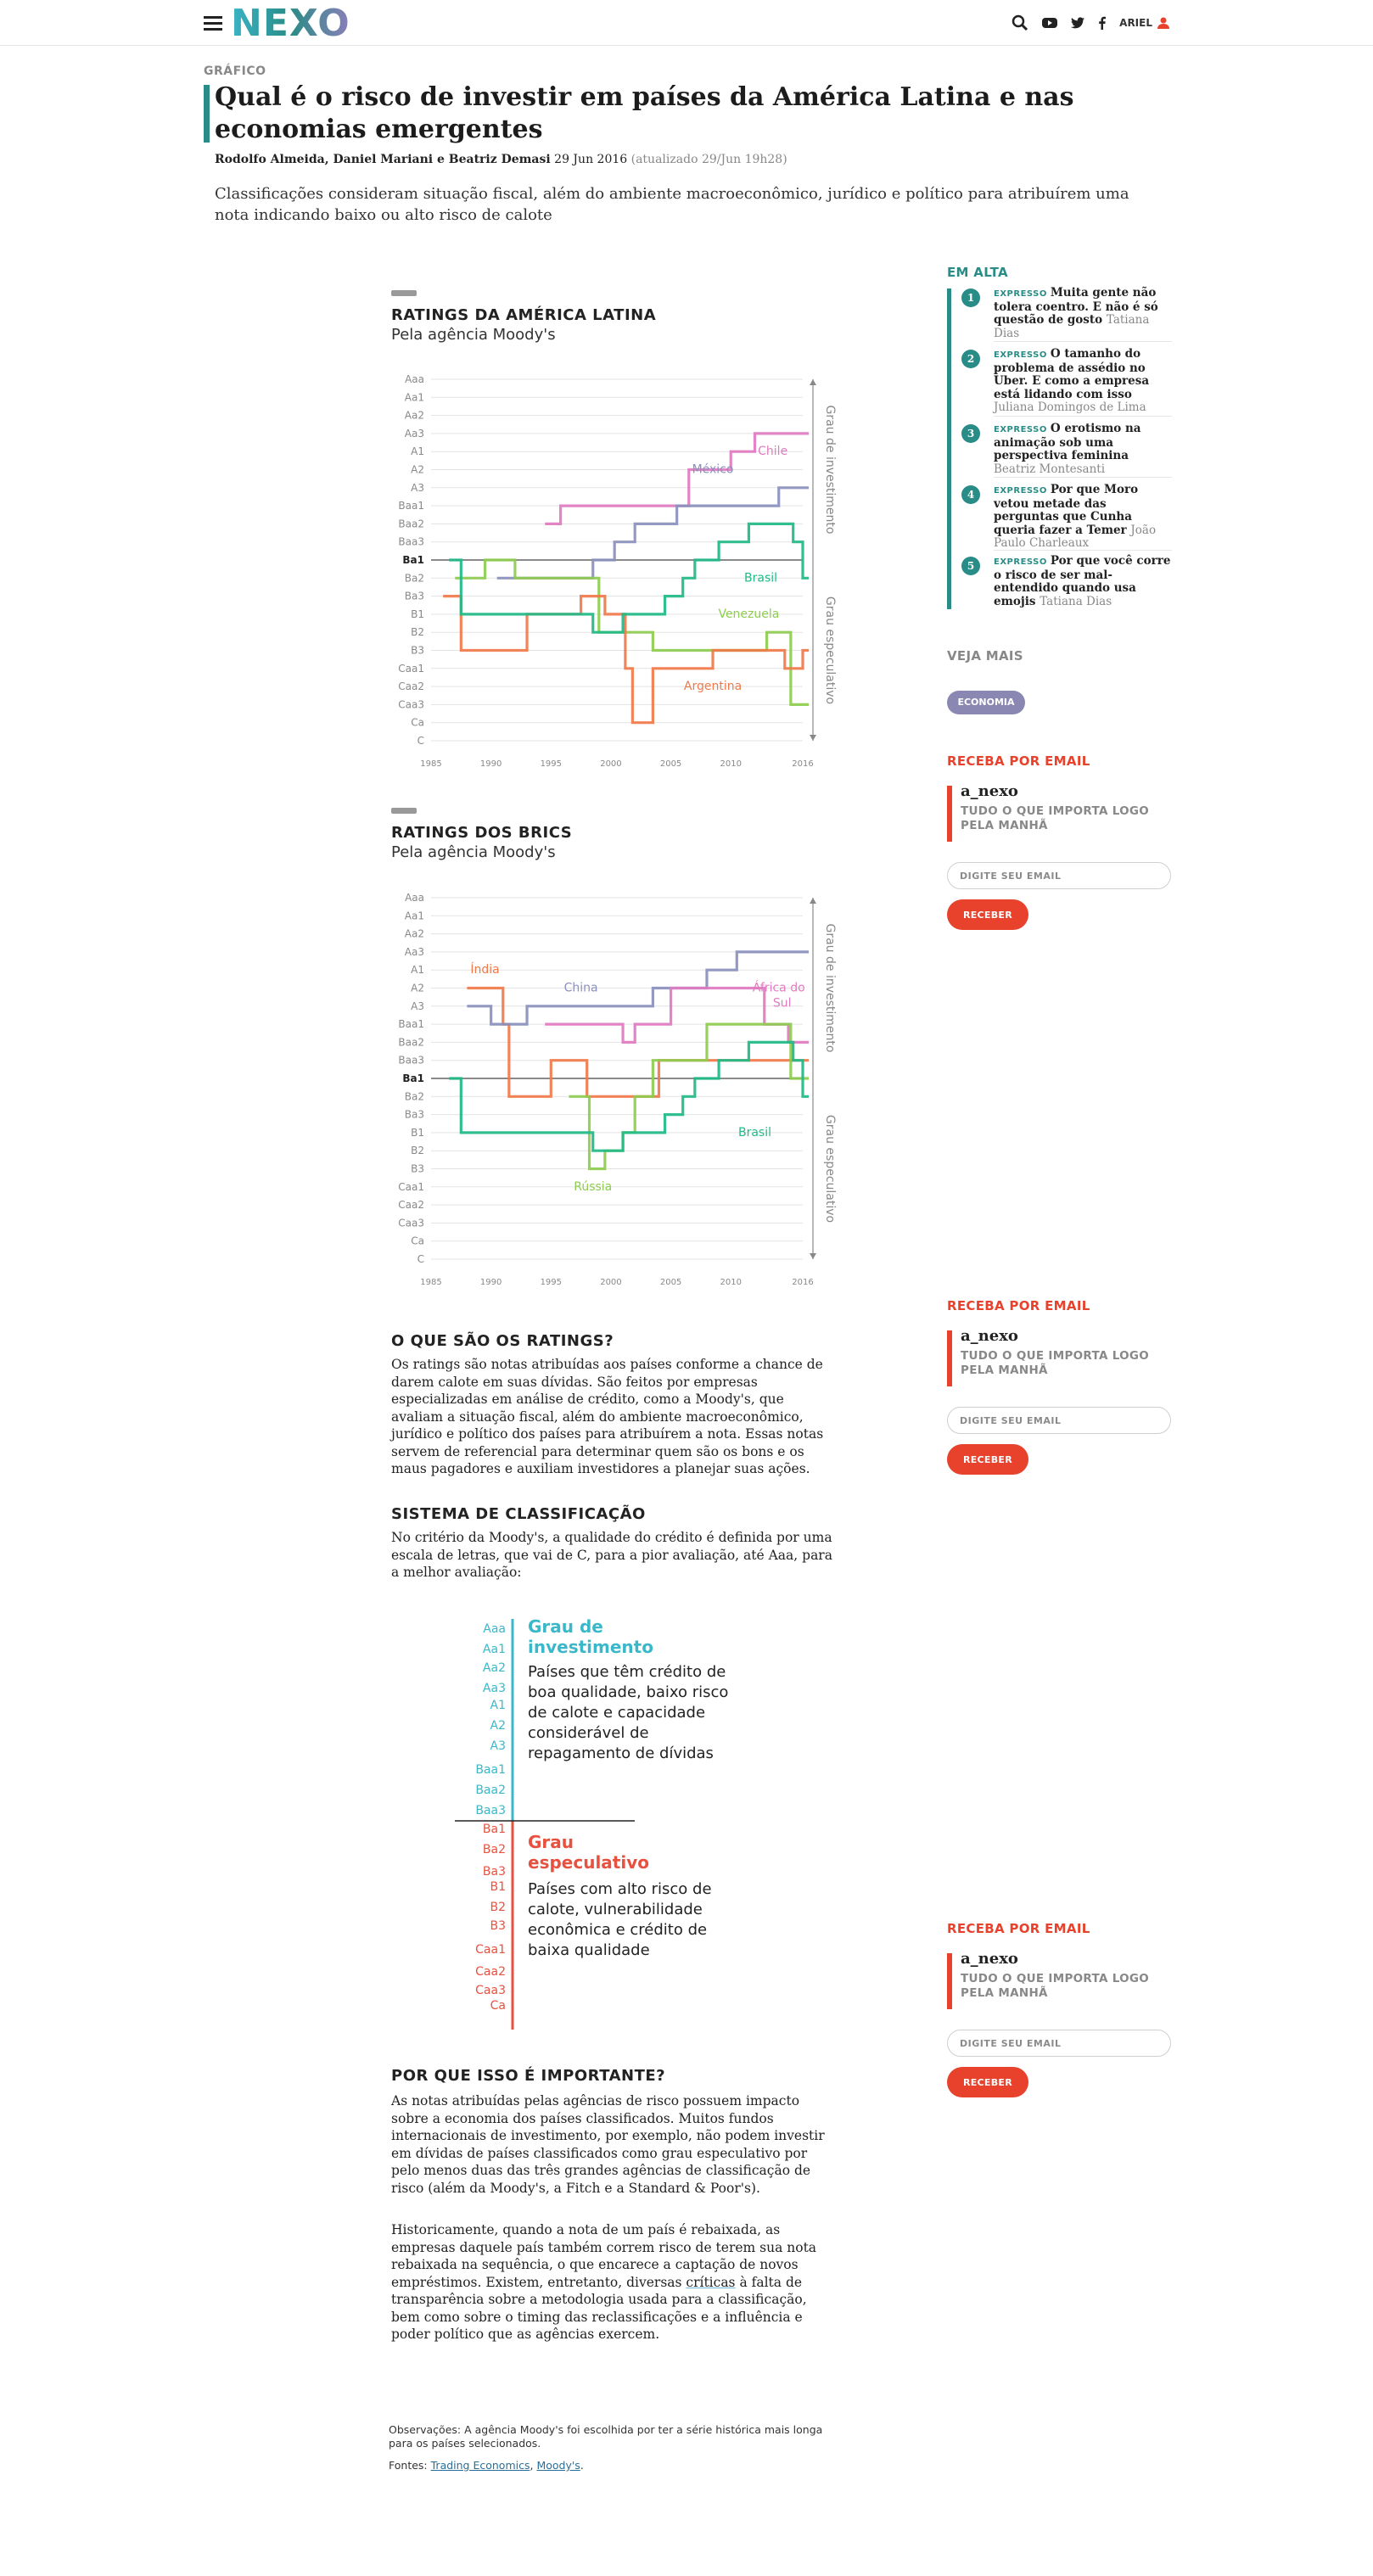 The image size is (1373, 2576). Describe the element at coordinates (414, 379) in the screenshot. I see `y-tick-label: Aaa` at that location.